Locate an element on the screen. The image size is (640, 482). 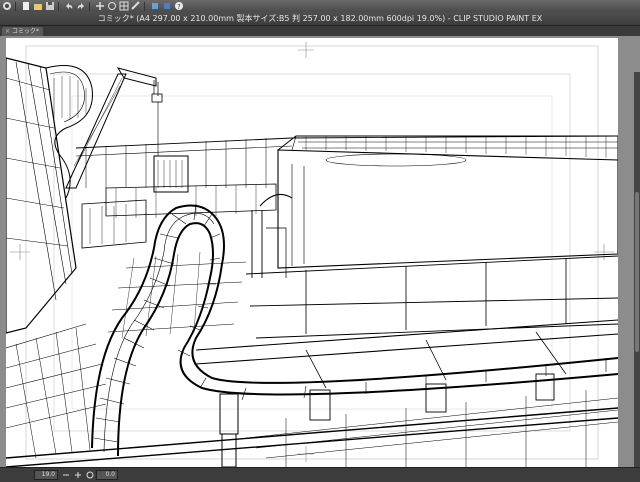
save-icon is located at coordinates (50, 6).